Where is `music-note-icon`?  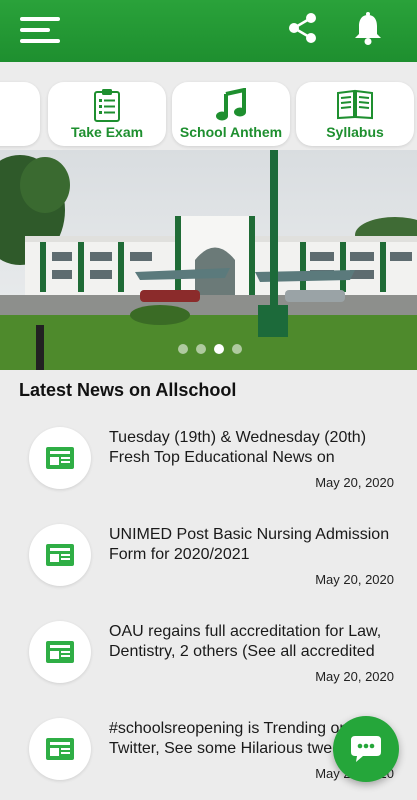 music-note-icon is located at coordinates (231, 105).